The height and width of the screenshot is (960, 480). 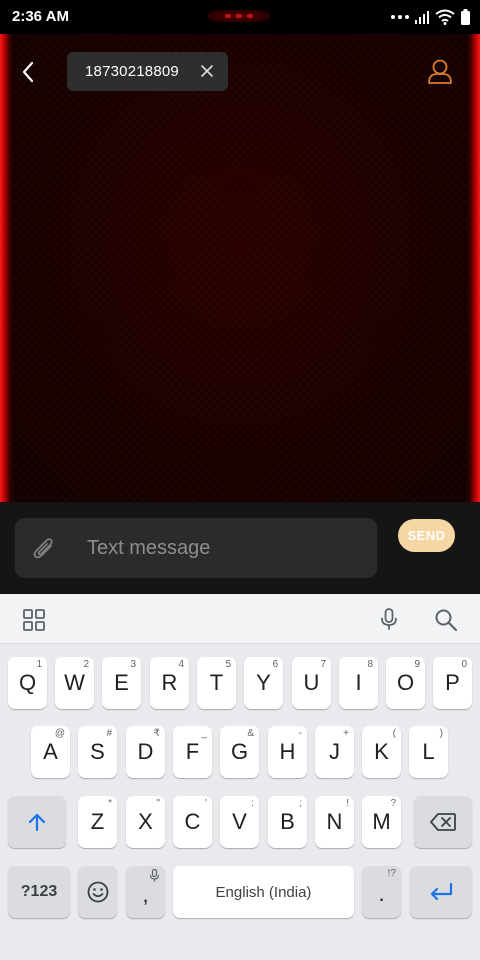 I want to click on key-n: ! N, so click(x=334, y=822).